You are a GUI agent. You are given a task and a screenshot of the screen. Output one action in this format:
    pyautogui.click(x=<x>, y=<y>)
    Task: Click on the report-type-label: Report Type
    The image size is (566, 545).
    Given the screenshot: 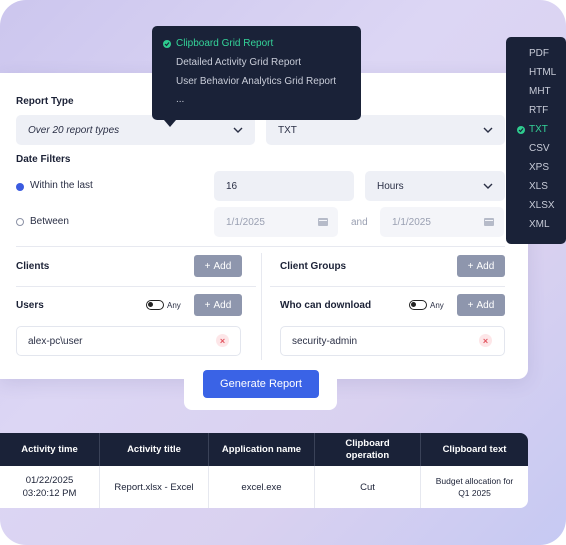 What is the action you would take?
    pyautogui.click(x=45, y=101)
    